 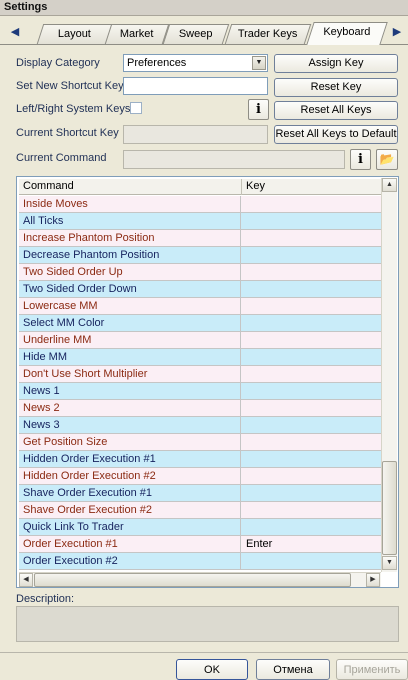 I want to click on command-cell: Lowercase MM, so click(x=130, y=306).